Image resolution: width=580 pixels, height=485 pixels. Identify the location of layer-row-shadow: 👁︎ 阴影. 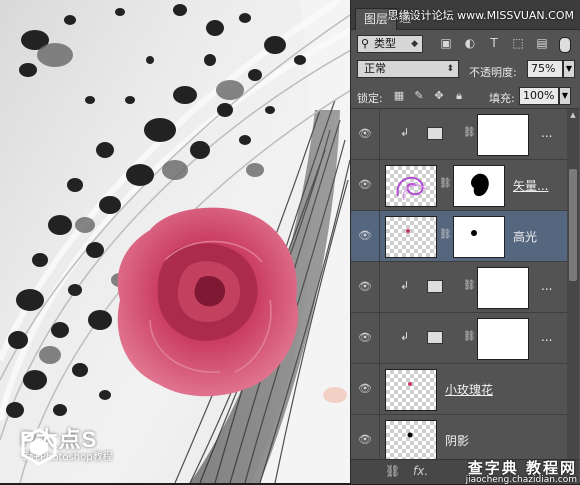
(459, 437).